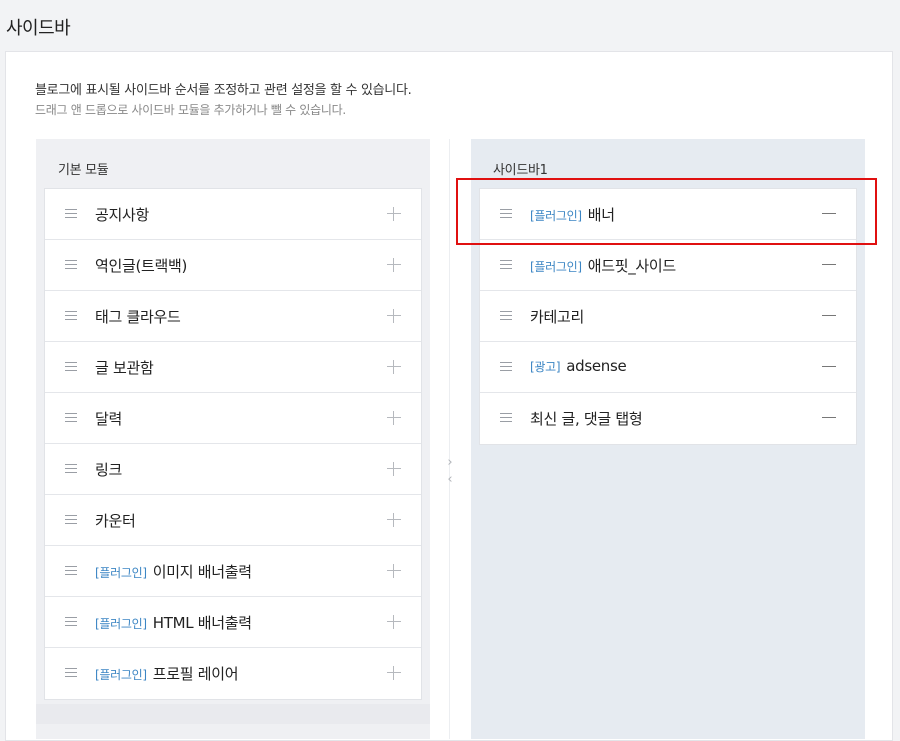 This screenshot has height=741, width=900. What do you see at coordinates (190, 110) in the screenshot?
I see `description-line-2: 드래그 앤 드롭으로 사이드바 모듈을 추가하거나 뺄 수 있습니다.` at bounding box center [190, 110].